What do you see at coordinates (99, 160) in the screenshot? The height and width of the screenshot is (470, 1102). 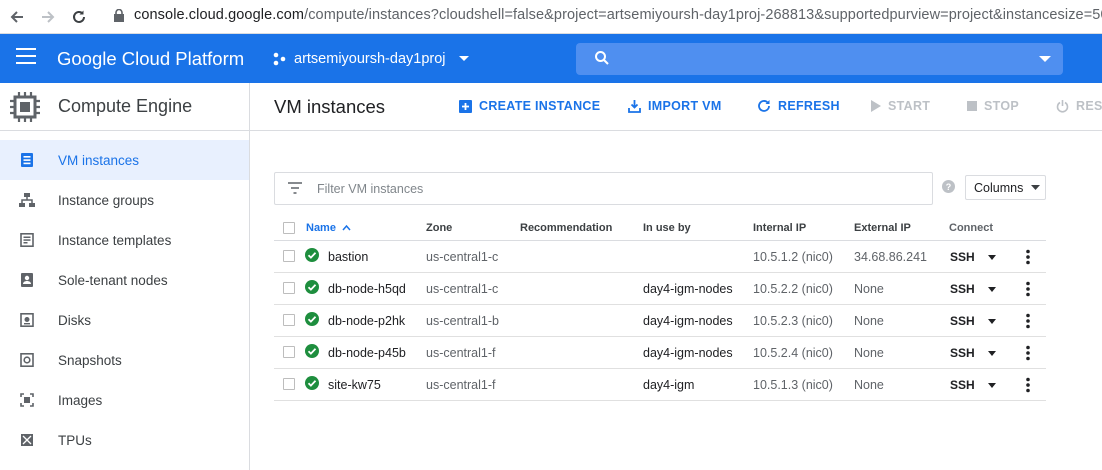 I see `sidebar-item-label: VM instances` at bounding box center [99, 160].